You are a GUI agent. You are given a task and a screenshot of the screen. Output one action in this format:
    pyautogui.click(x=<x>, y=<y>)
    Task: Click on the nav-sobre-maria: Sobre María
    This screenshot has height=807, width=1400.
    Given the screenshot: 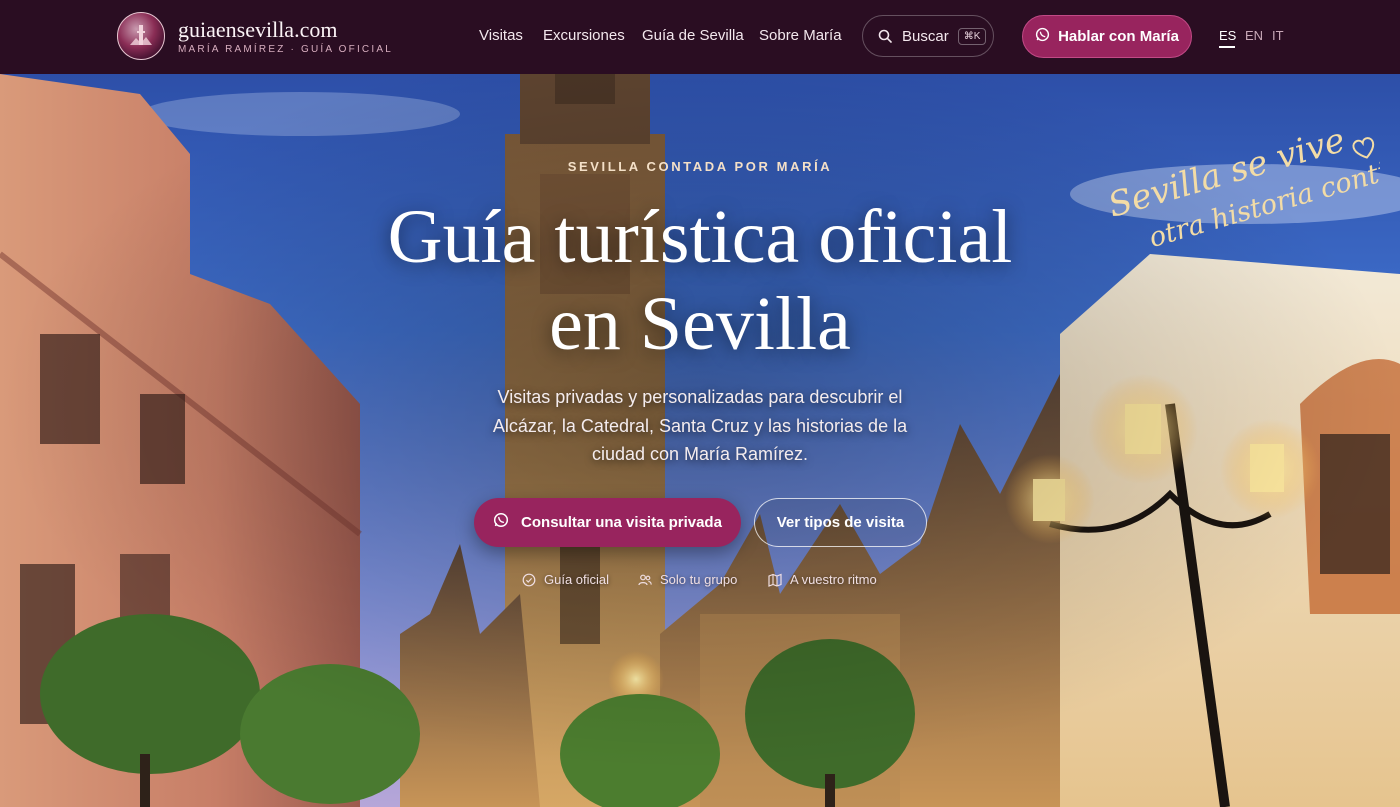 What is the action you would take?
    pyautogui.click(x=800, y=35)
    